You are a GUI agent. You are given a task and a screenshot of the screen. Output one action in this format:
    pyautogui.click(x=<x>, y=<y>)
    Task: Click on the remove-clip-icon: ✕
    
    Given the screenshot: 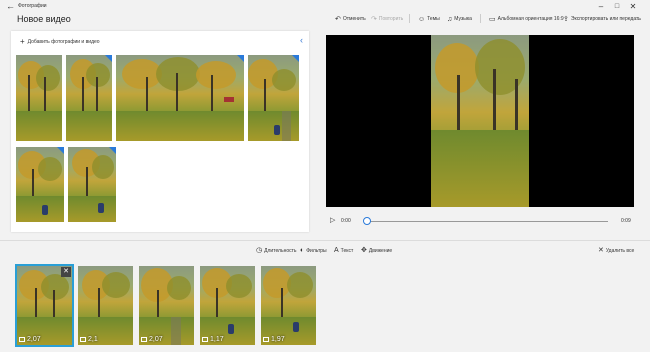 What is the action you would take?
    pyautogui.click(x=66, y=272)
    